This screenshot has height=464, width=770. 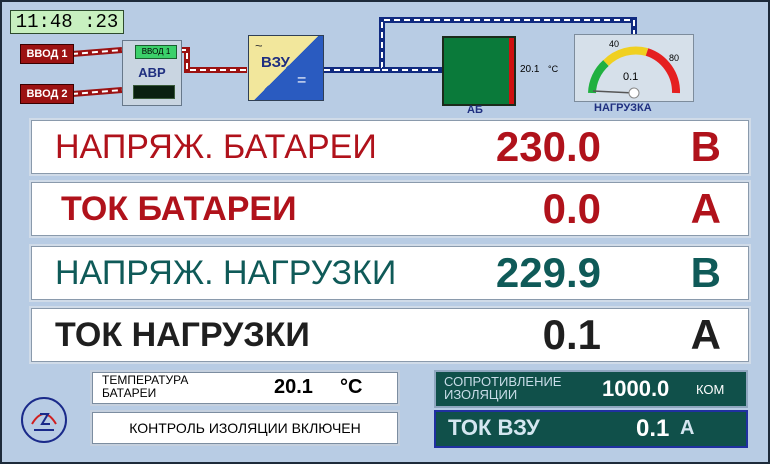 What do you see at coordinates (390, 147) in the screenshot?
I see `row-battery-voltage: НАПРЯЖ. БАТАРЕИ 230.0 В` at bounding box center [390, 147].